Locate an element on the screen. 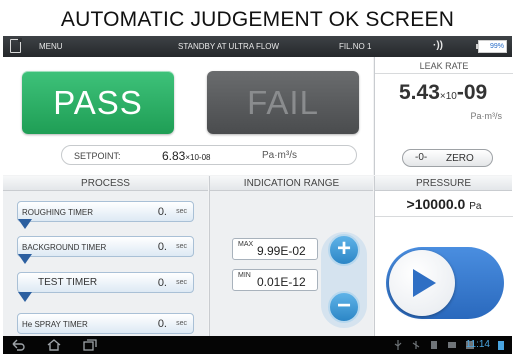 The width and height of the screenshot is (515, 354). zero-button: -0- ZERO is located at coordinates (447, 158).